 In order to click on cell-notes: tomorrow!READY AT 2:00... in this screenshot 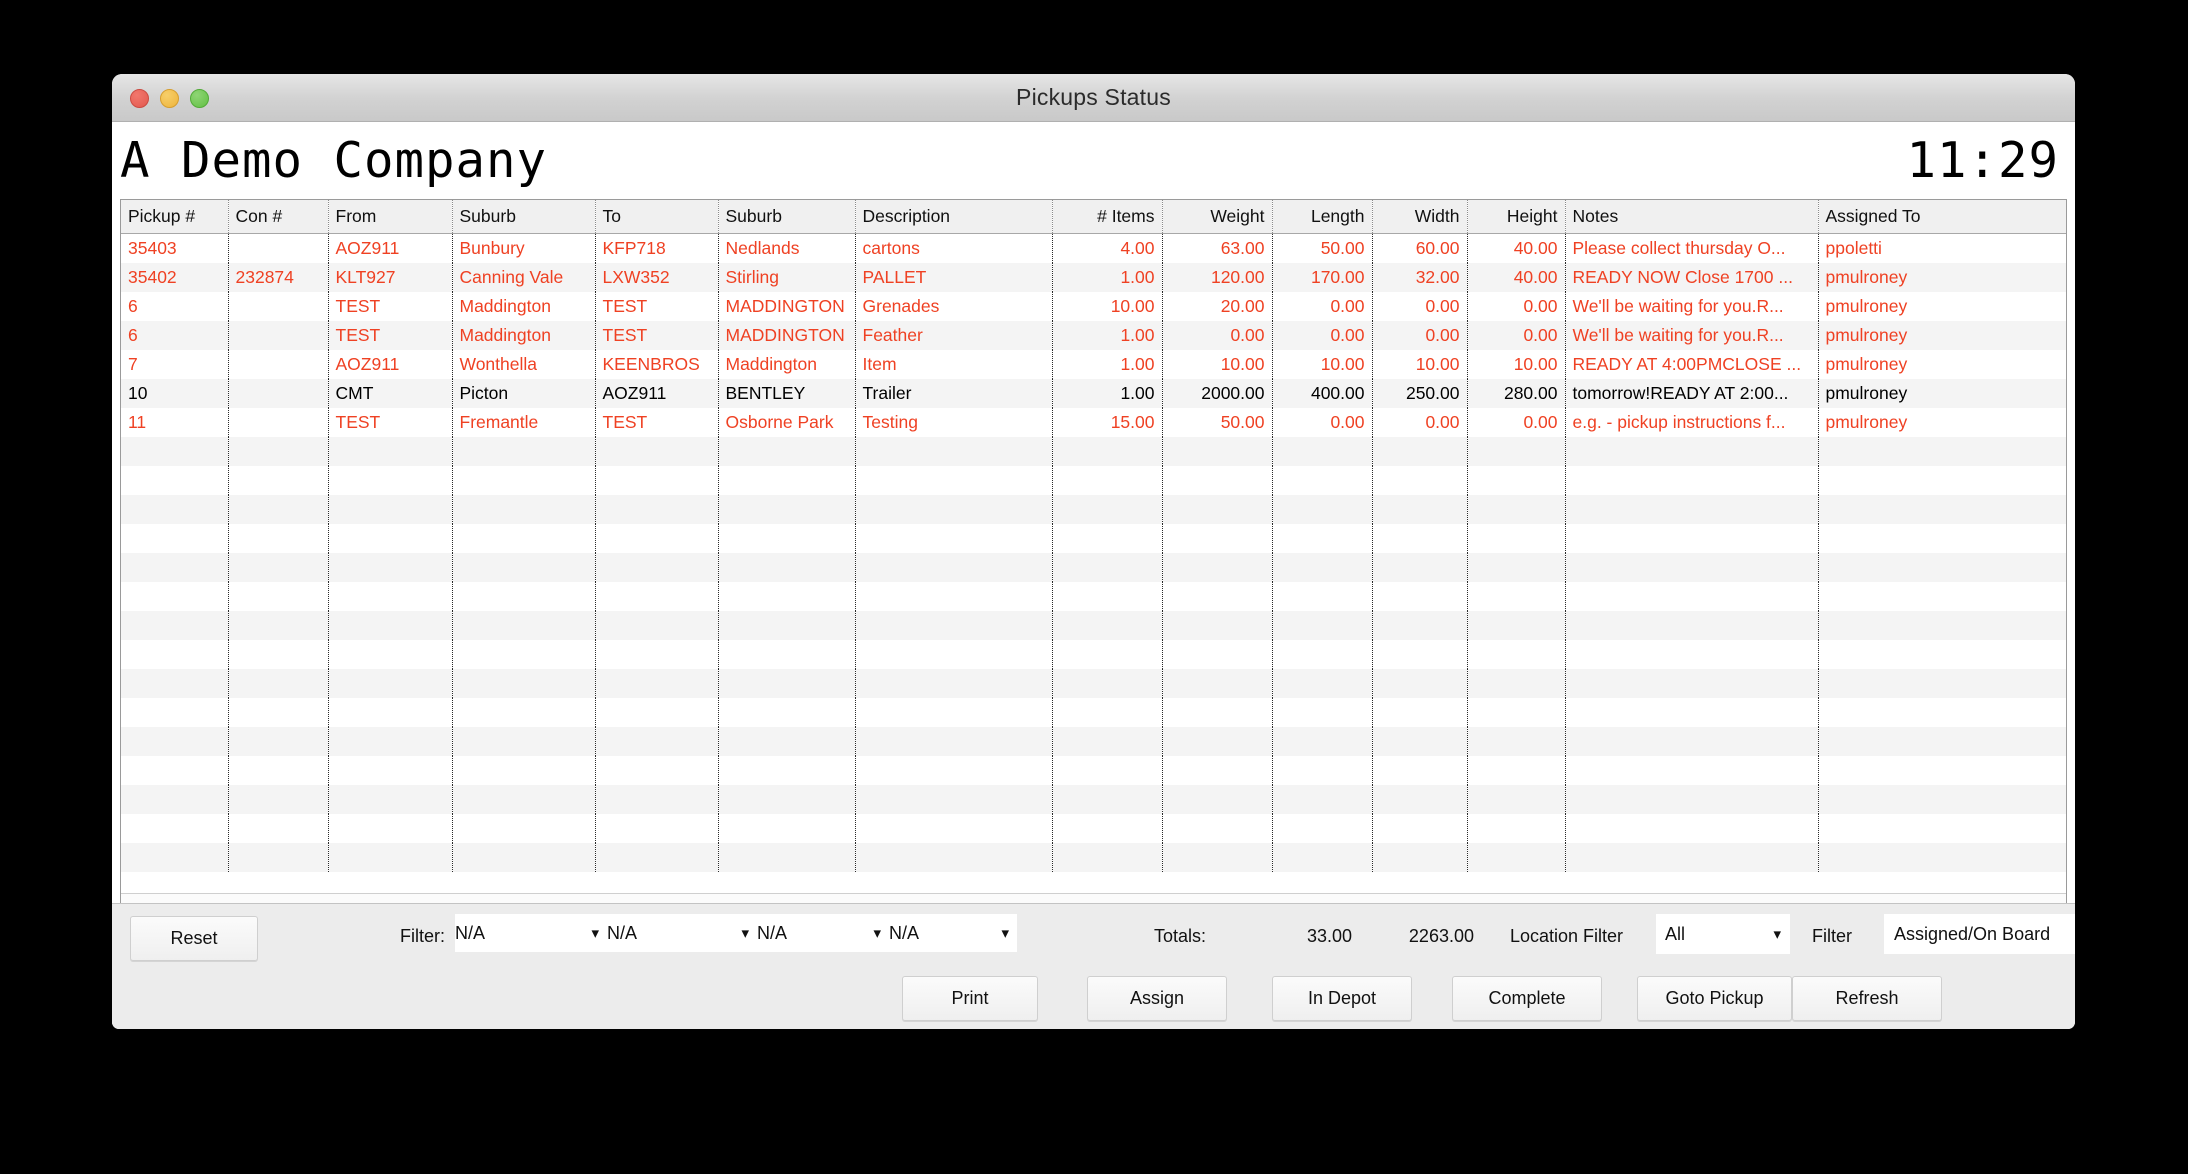, I will do `click(1692, 393)`.